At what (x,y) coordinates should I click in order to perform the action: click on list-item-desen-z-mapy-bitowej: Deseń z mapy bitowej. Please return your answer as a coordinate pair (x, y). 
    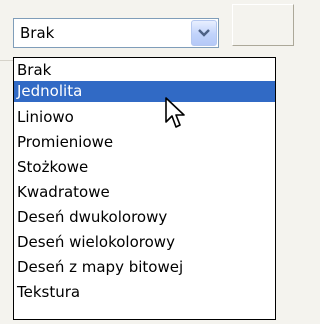
    Looking at the image, I should click on (144, 267).